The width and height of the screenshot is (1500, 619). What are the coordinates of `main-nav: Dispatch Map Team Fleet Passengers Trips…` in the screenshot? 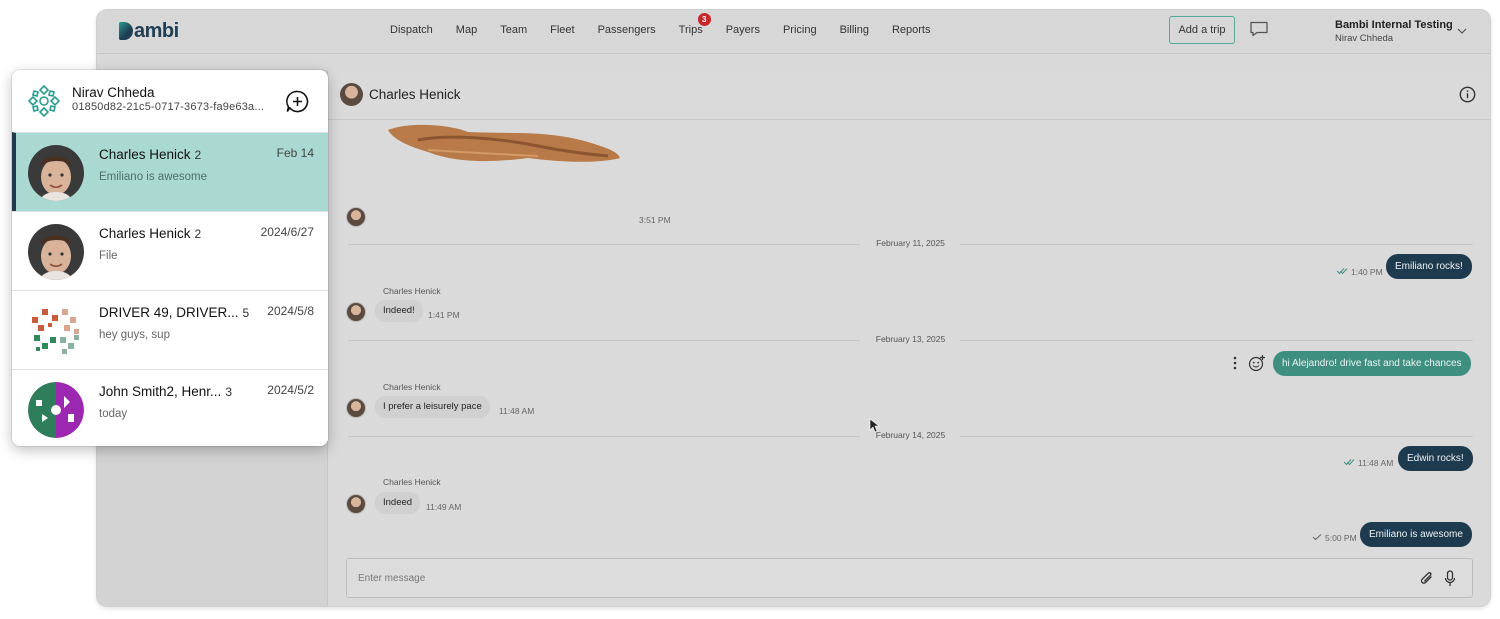 It's located at (671, 24).